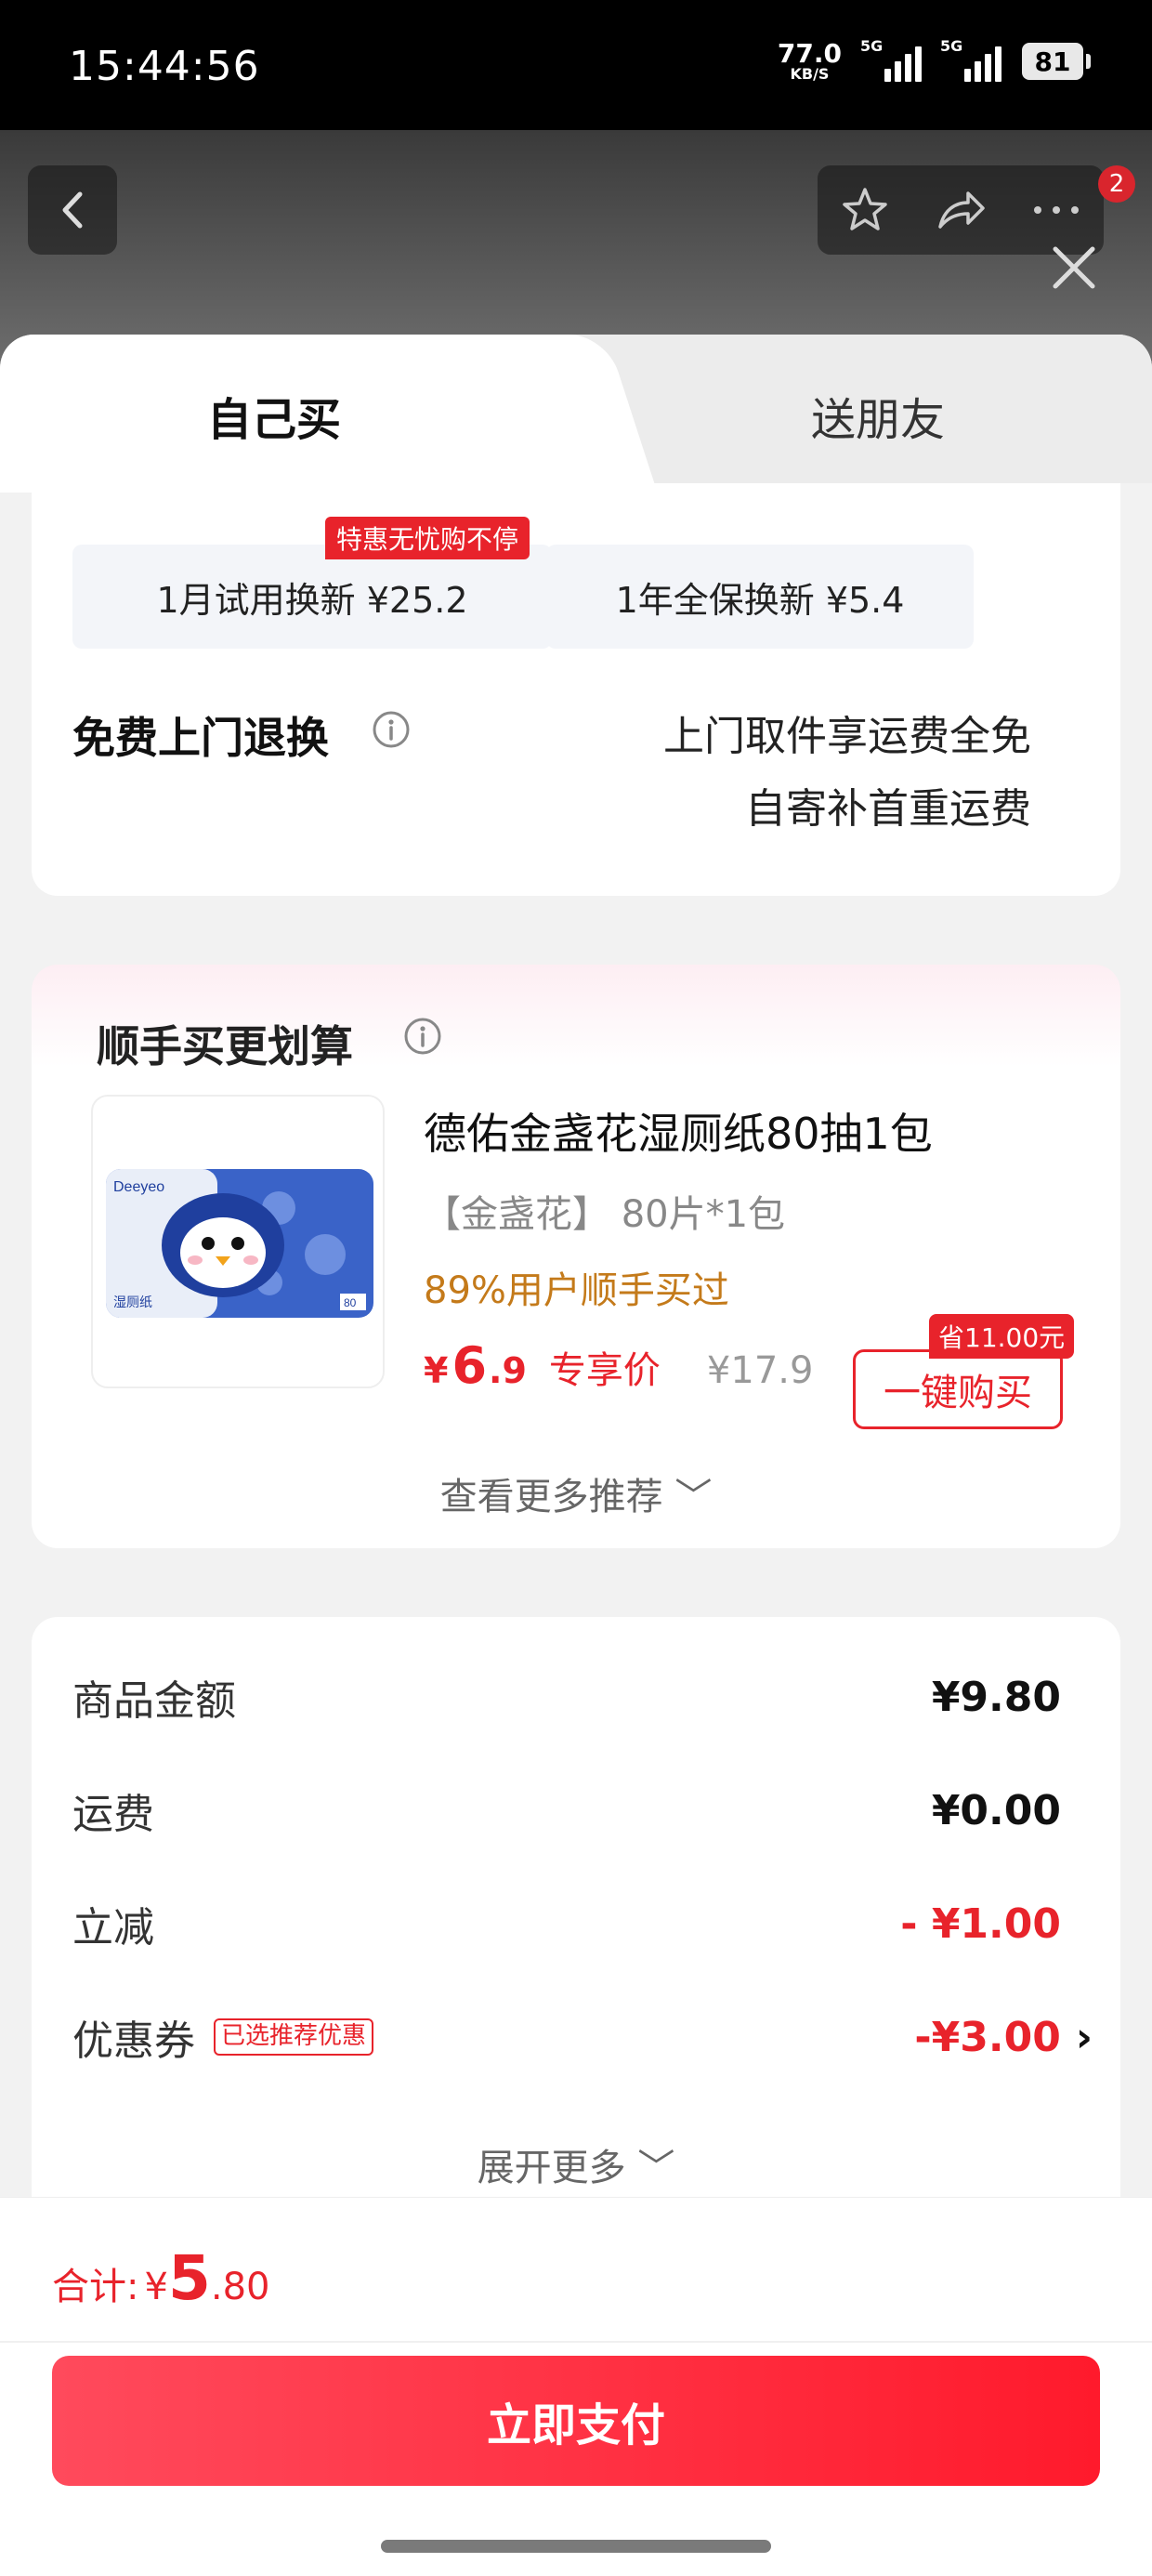 The height and width of the screenshot is (2576, 1152). I want to click on network-speed-unit: KB/S, so click(810, 74).